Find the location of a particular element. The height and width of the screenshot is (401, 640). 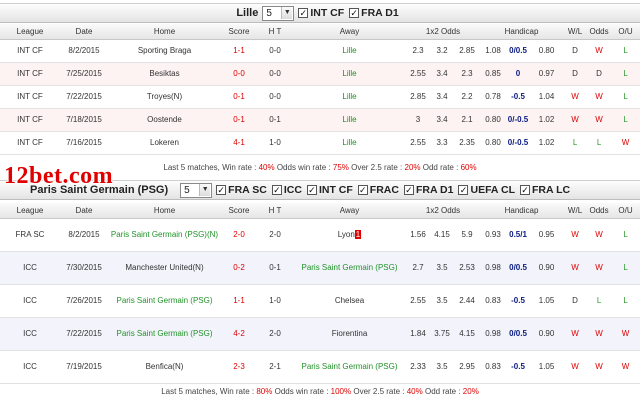

score-link: 2-3 is located at coordinates (239, 367).